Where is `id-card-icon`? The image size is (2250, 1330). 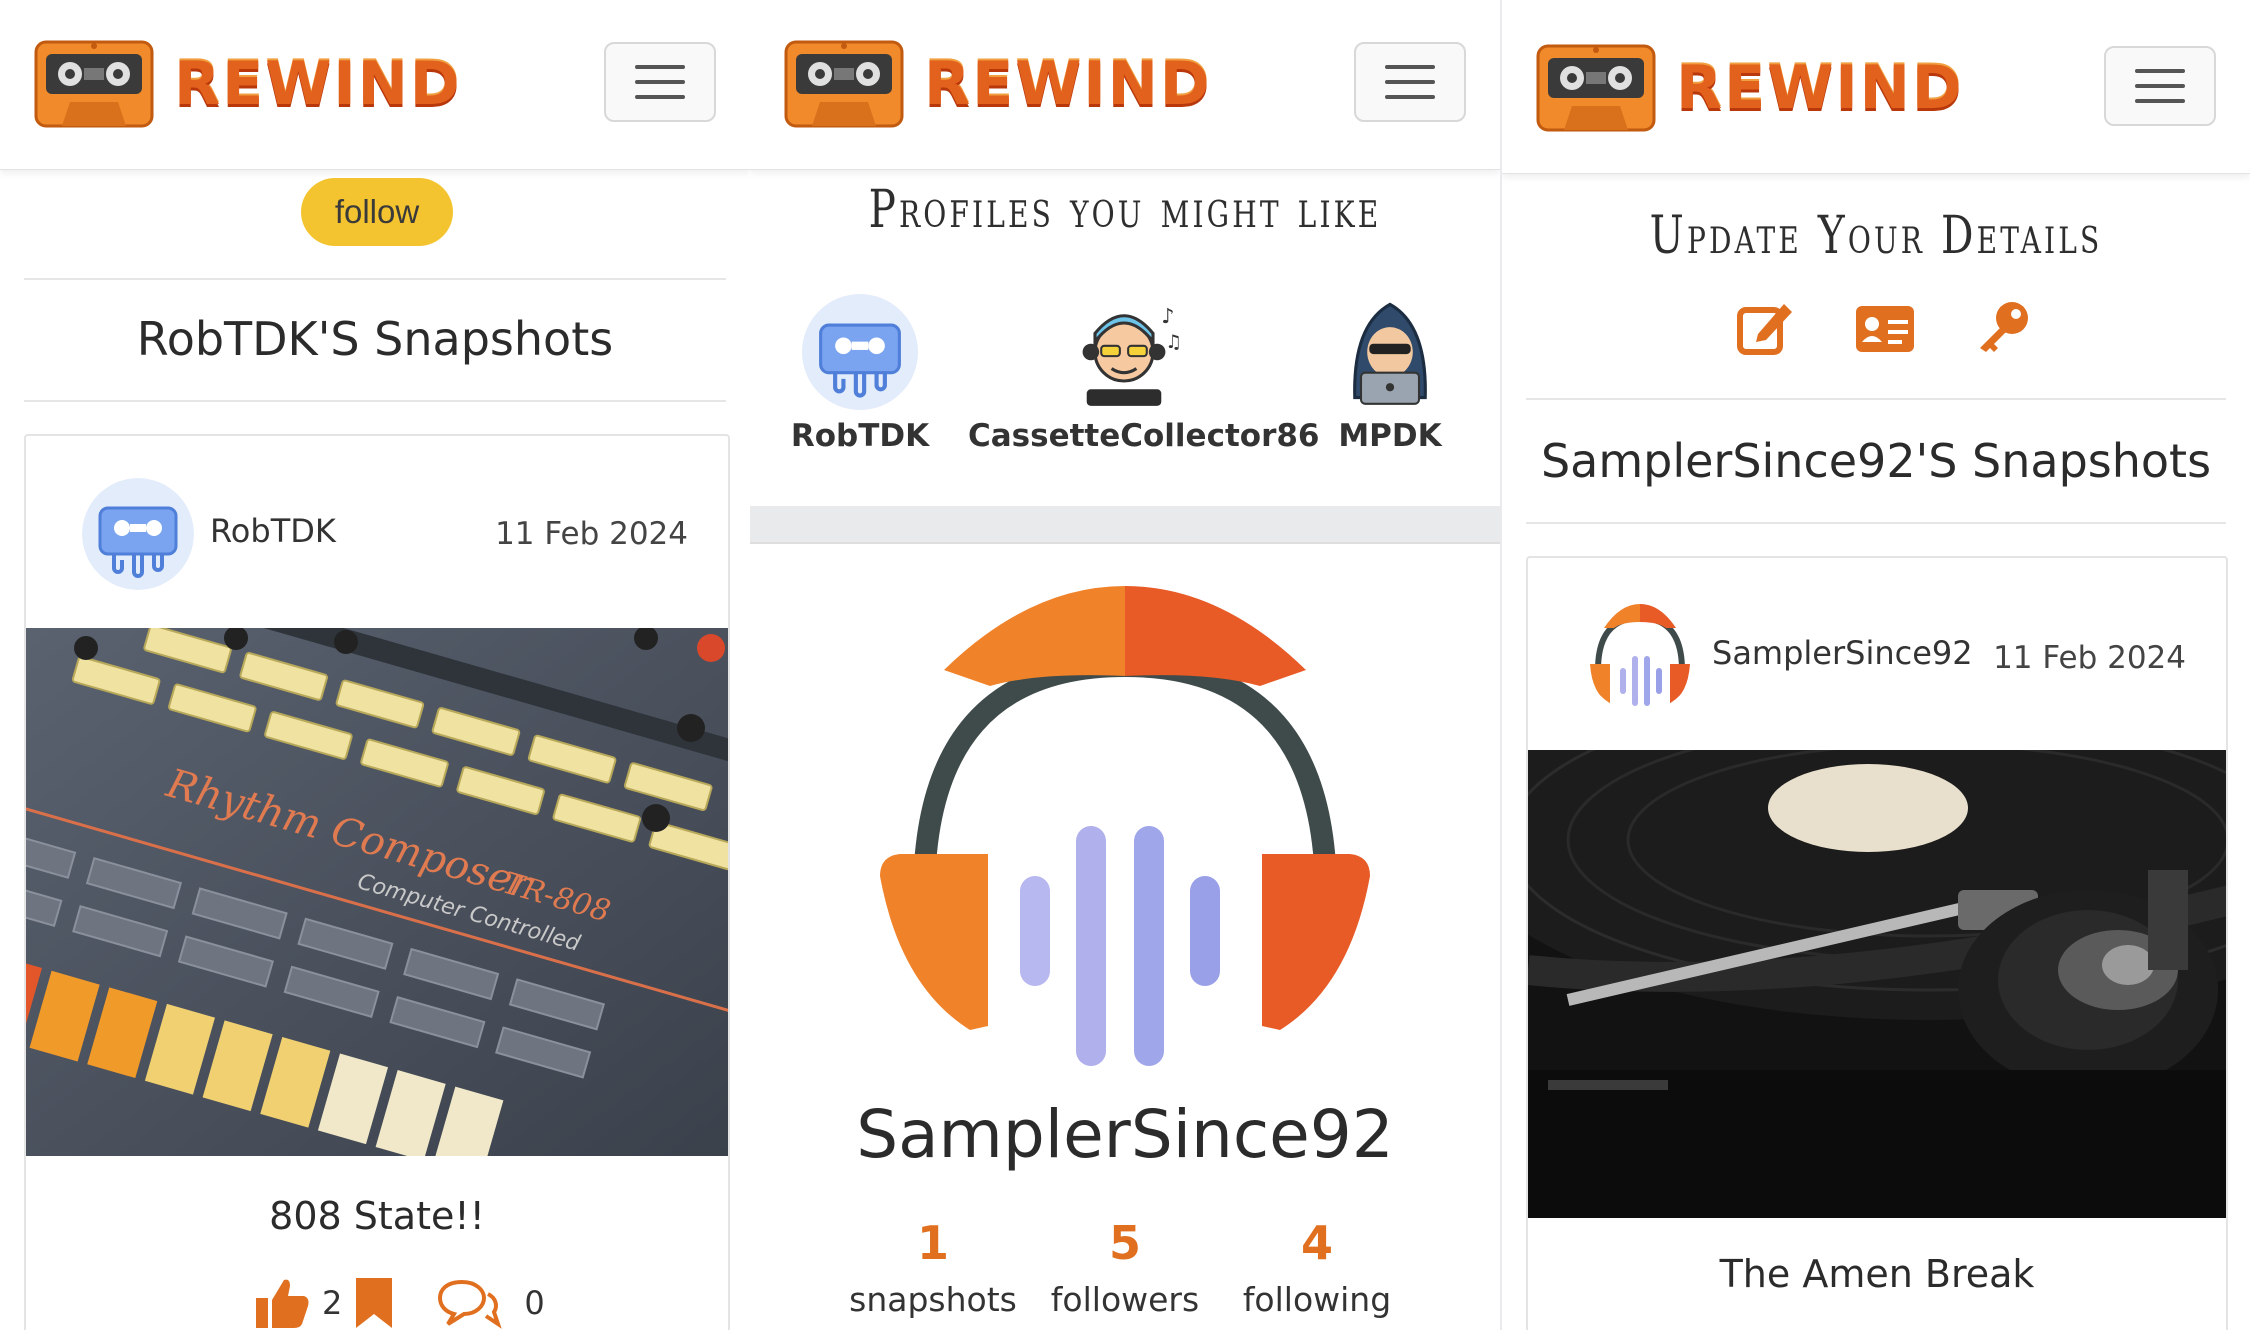
id-card-icon is located at coordinates (1885, 329).